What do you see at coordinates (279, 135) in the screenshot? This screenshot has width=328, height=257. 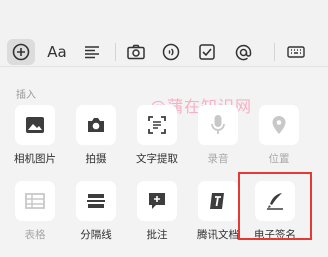 I see `insert-item-location: 位置` at bounding box center [279, 135].